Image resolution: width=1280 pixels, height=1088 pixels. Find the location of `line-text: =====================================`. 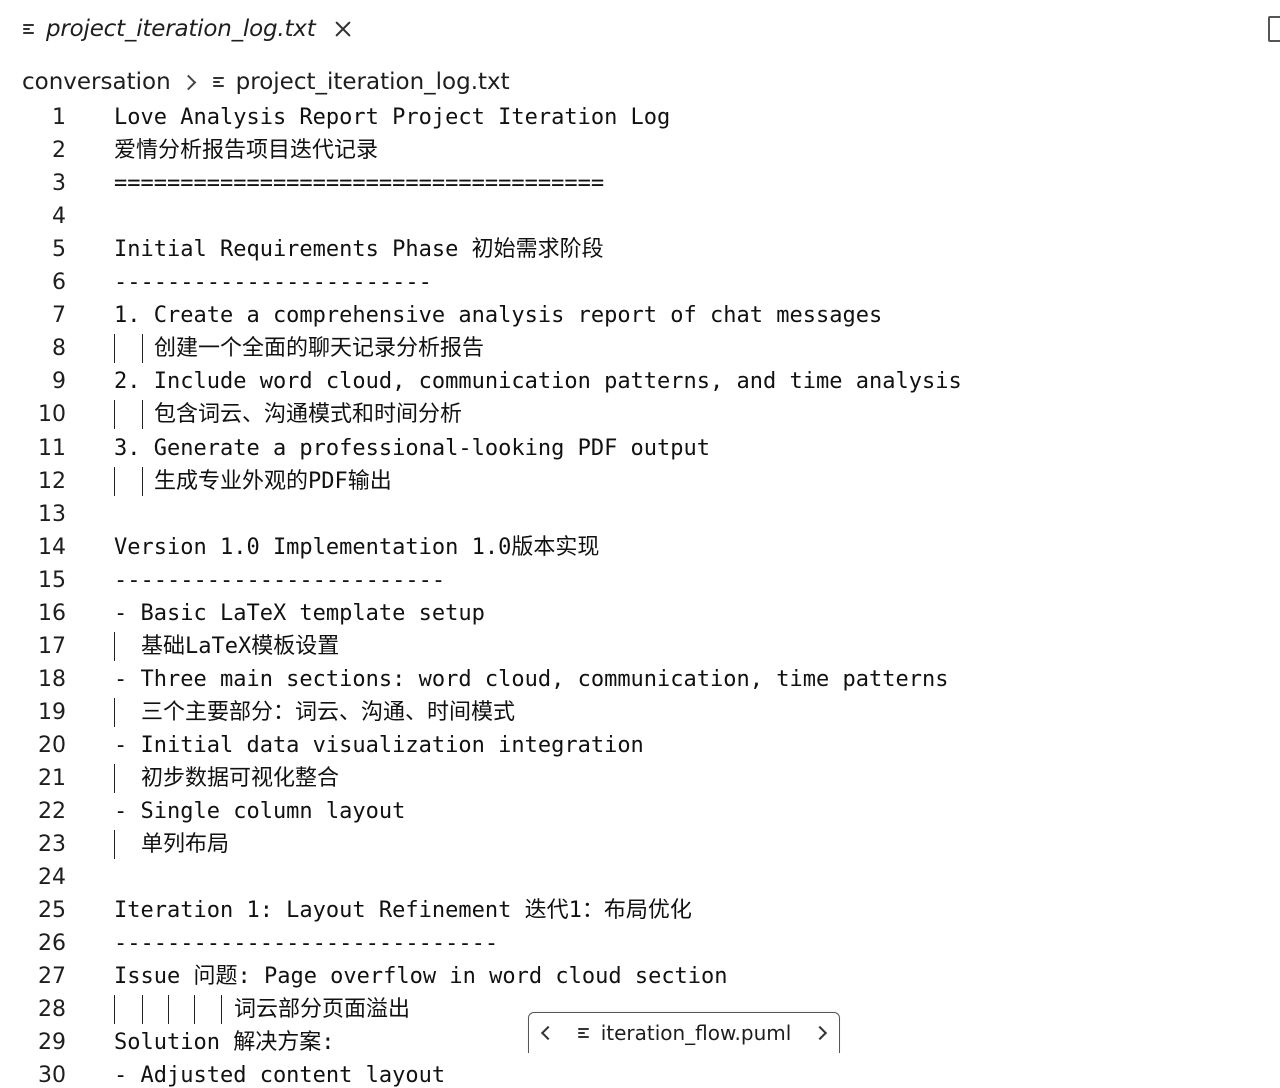

line-text: ===================================== is located at coordinates (359, 184).